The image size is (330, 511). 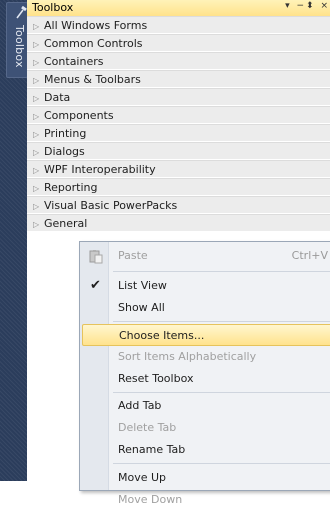 I want to click on toolbox-category-containers: ▷ Containers, so click(x=178, y=61).